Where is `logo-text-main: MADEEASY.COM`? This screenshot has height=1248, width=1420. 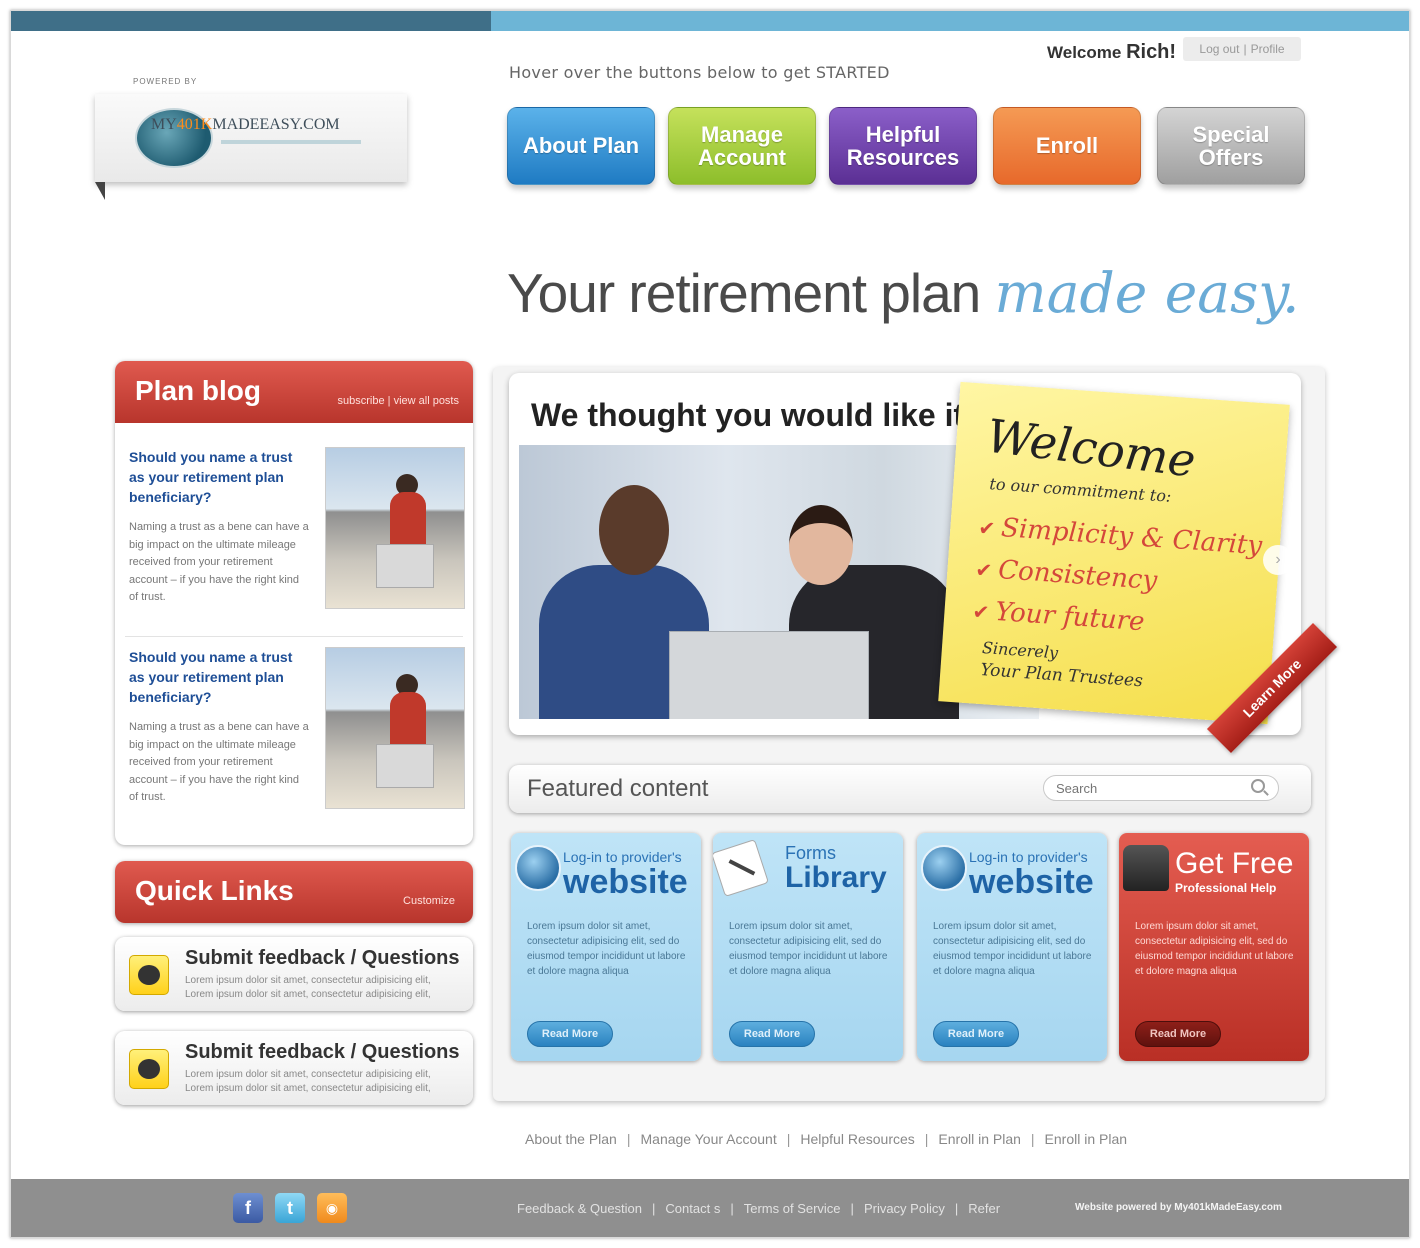
logo-text-main: MADEEASY.COM is located at coordinates (276, 124).